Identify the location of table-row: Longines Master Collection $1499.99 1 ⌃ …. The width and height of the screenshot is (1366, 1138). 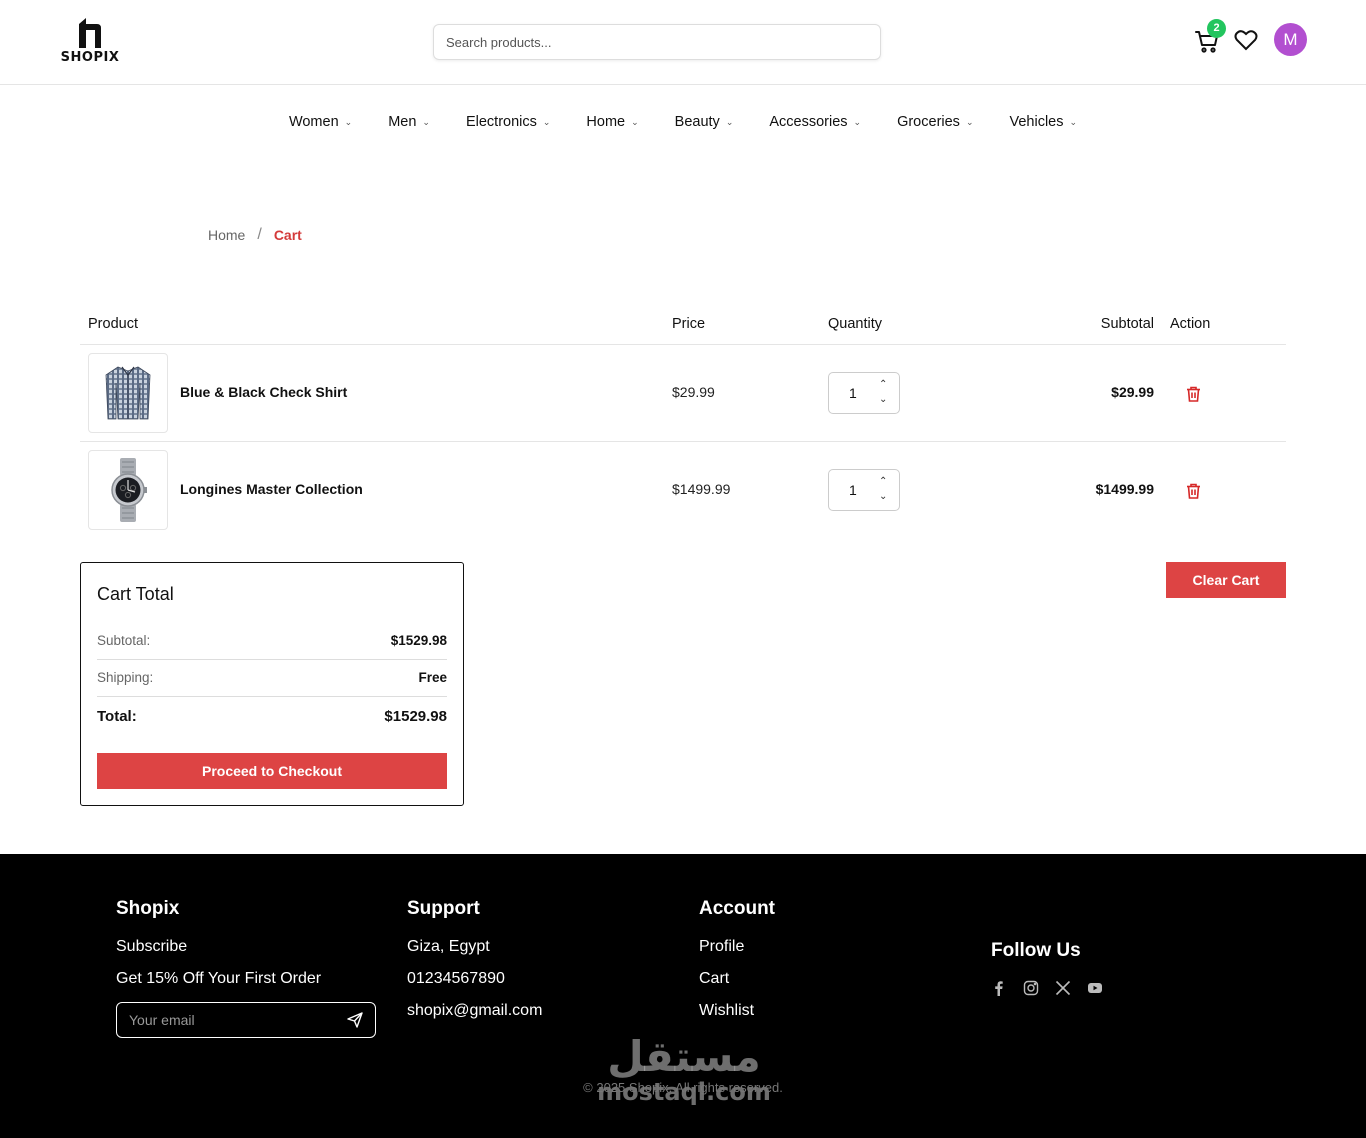
(683, 490).